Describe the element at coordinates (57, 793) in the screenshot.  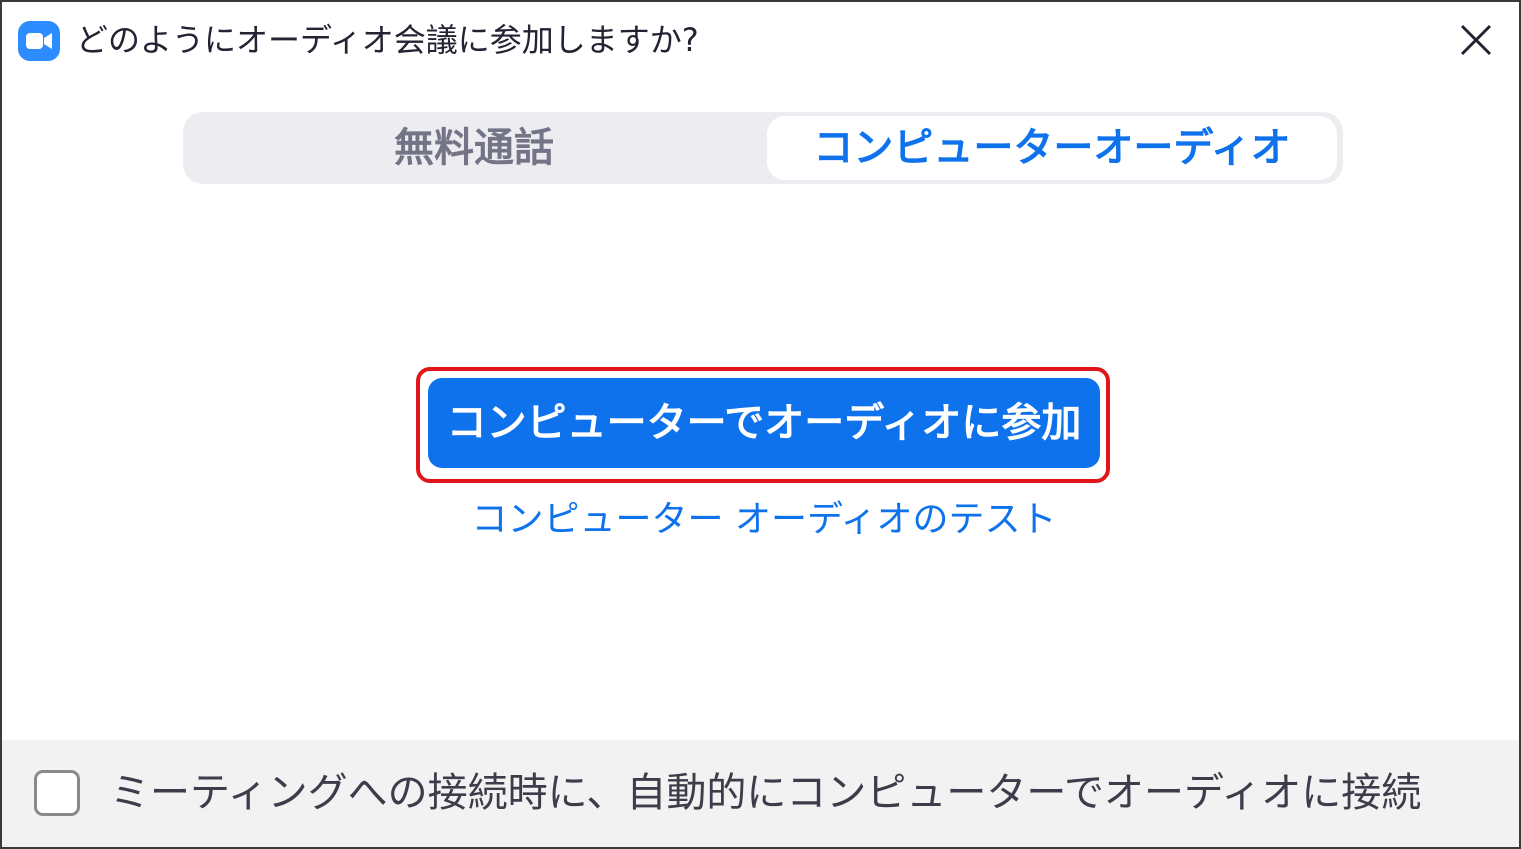
I see `auto-join-audio-checkbox` at that location.